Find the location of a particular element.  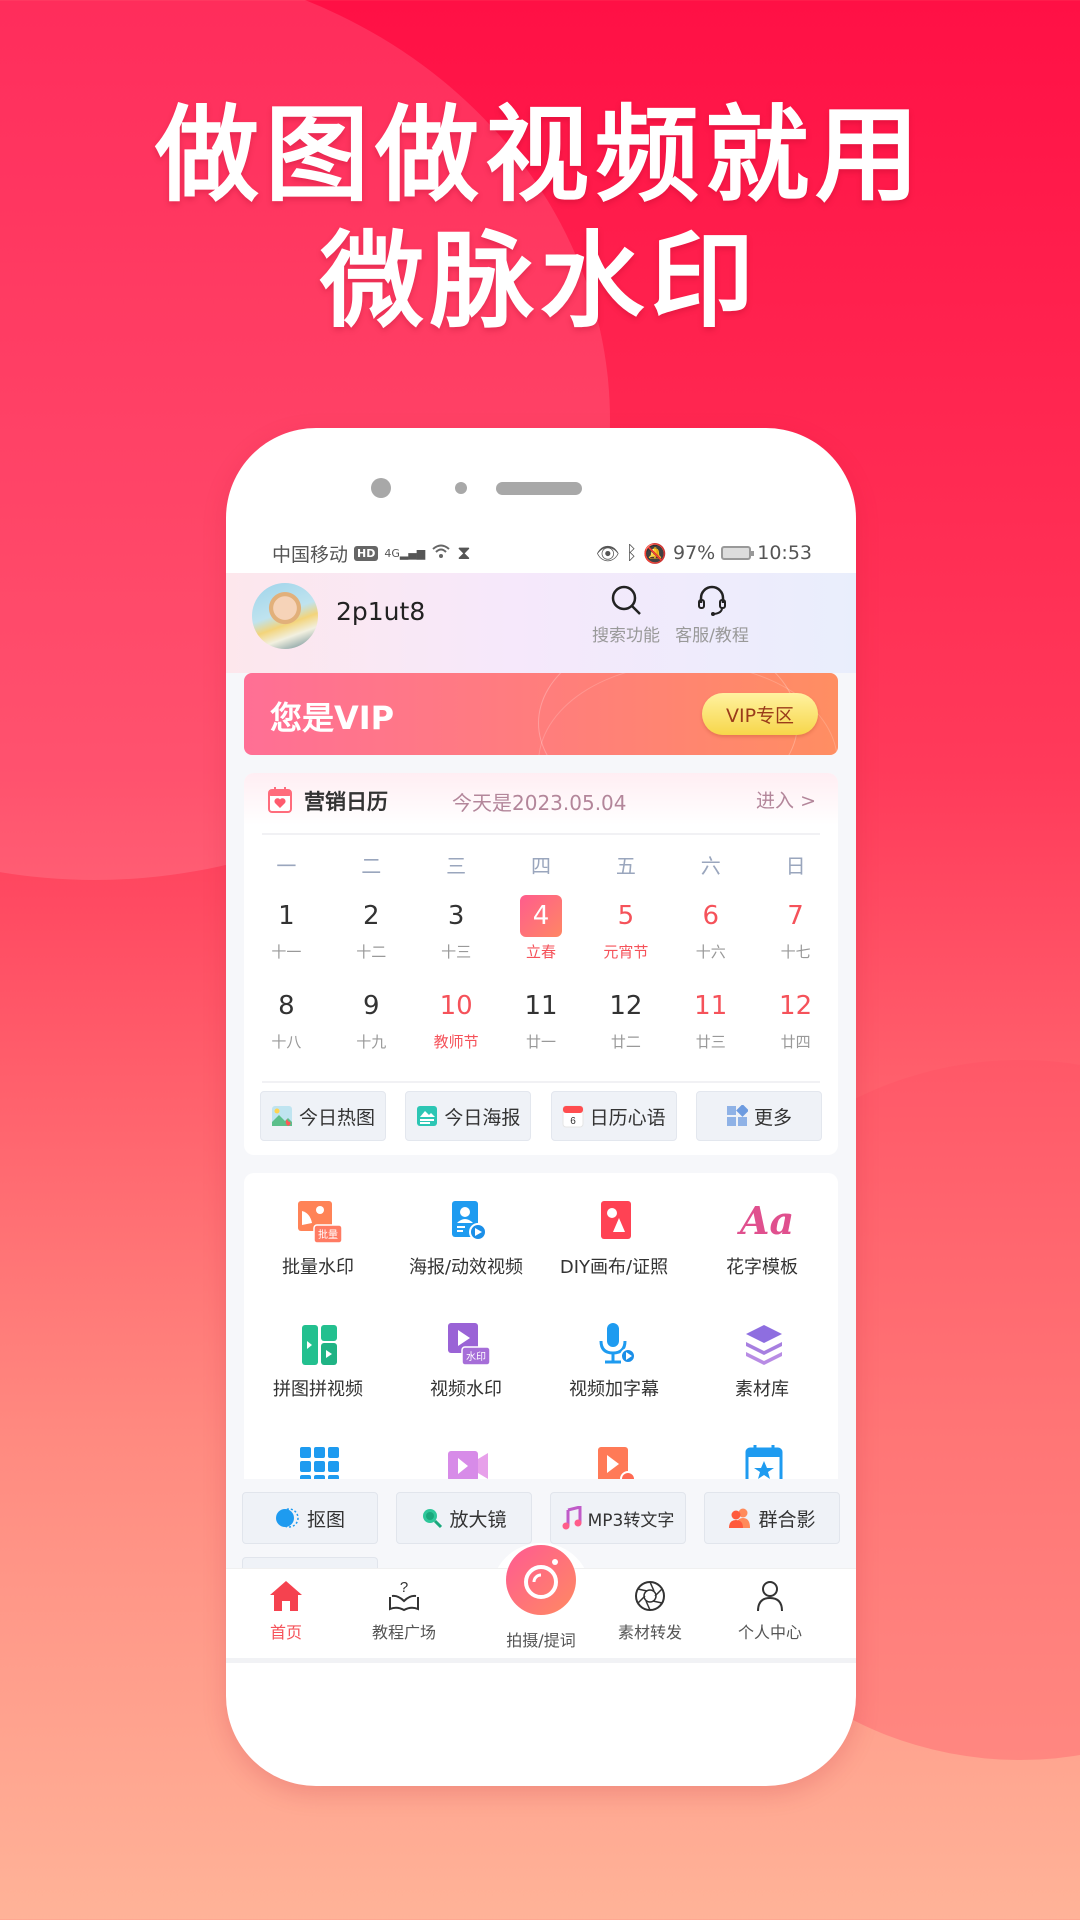

calendar-star-icon is located at coordinates (762, 1461).